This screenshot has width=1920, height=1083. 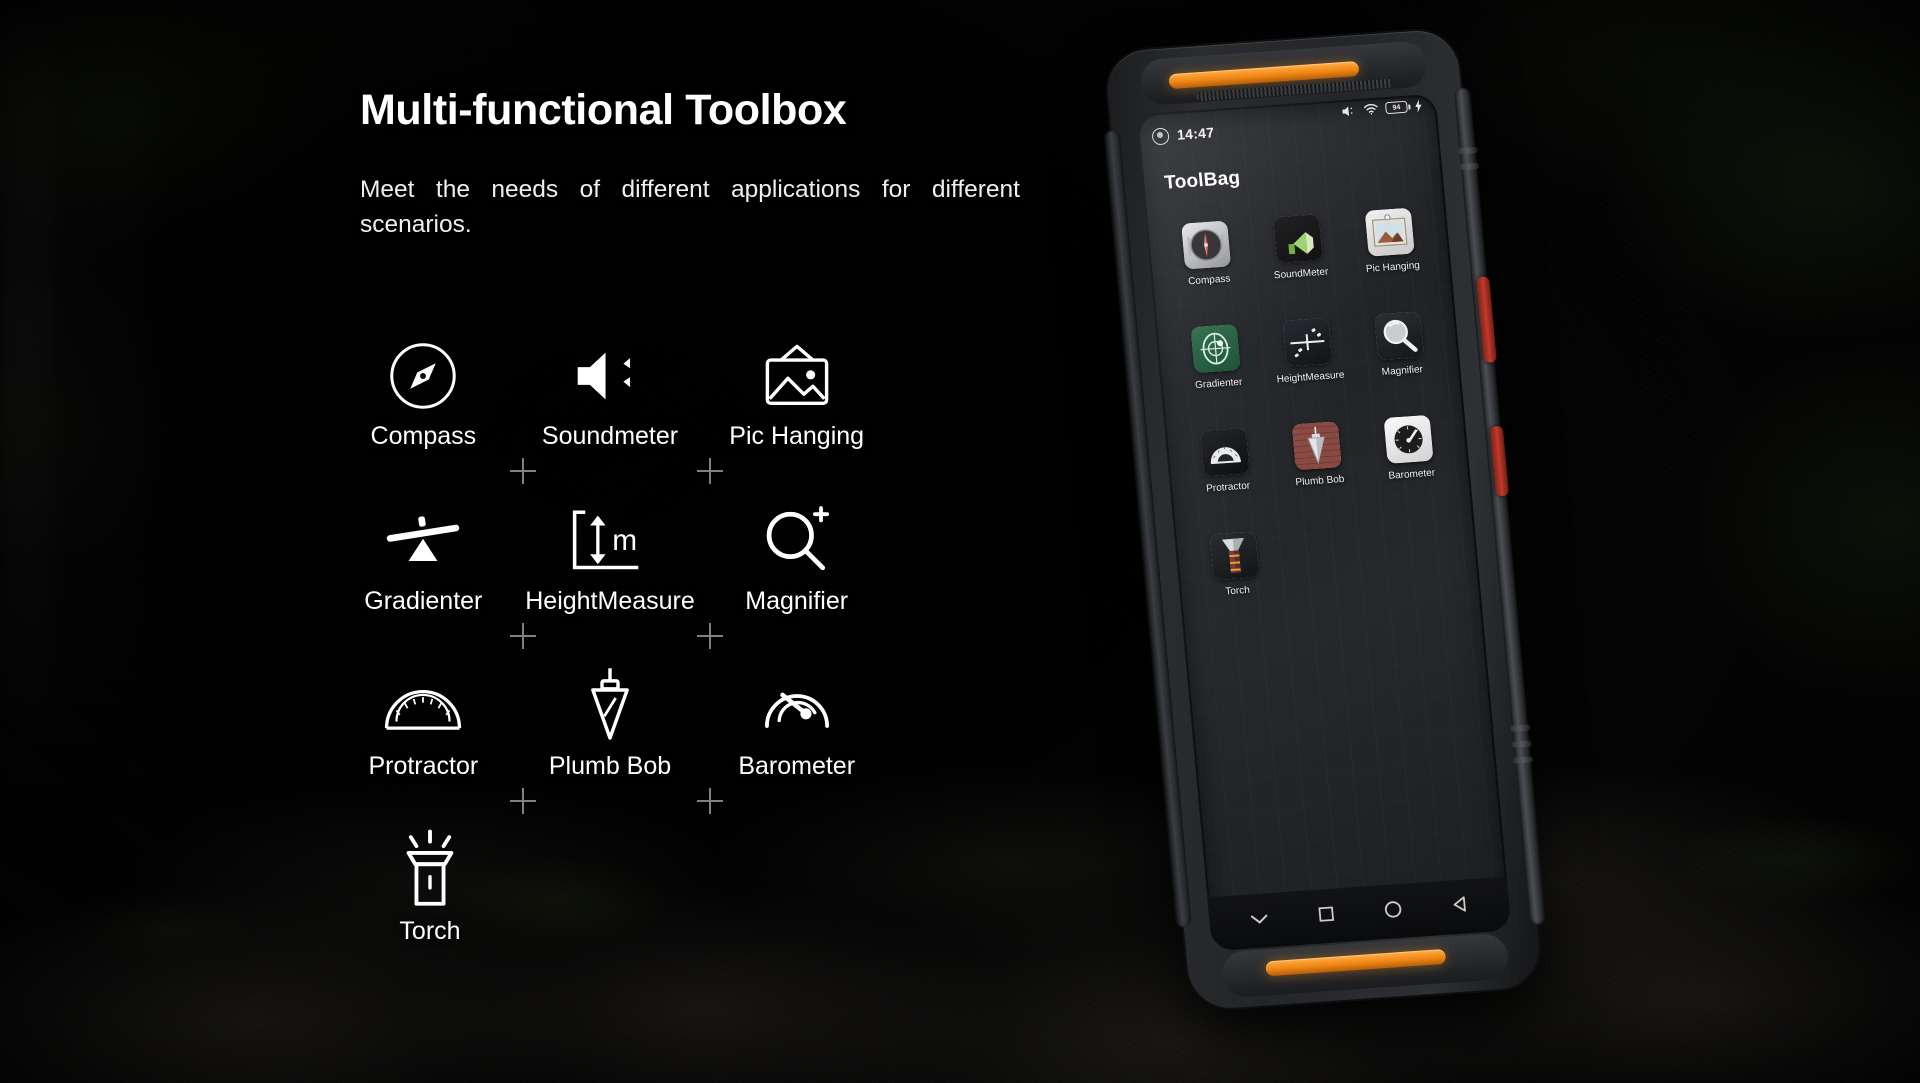 I want to click on feature-row: Compass Soundmeter Pic Hanging, so click(x=610, y=412).